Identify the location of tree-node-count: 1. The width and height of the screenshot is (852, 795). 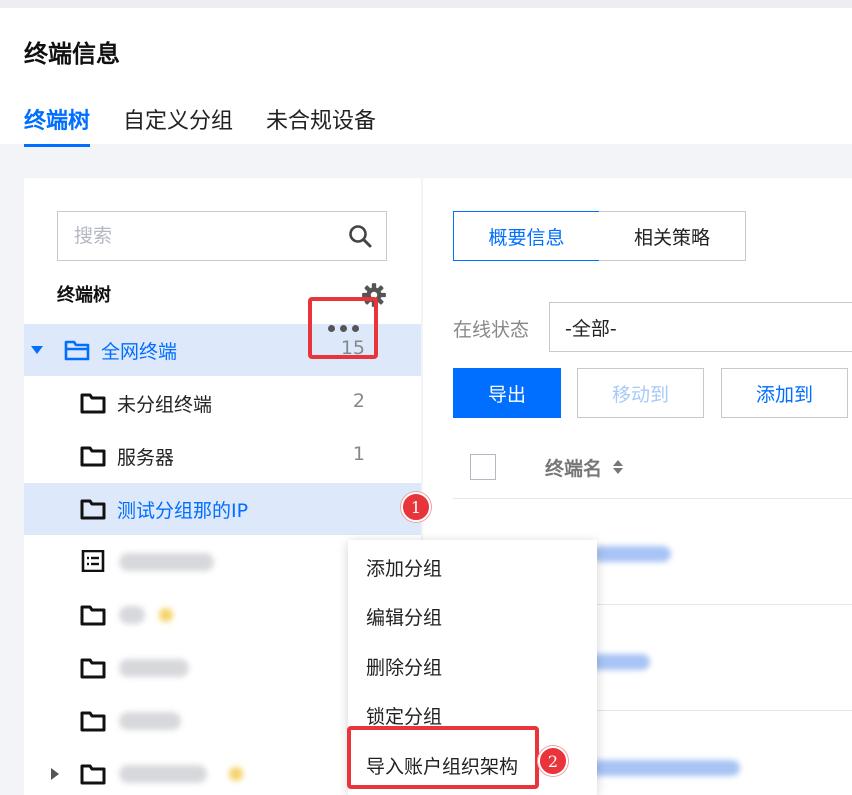
(358, 454).